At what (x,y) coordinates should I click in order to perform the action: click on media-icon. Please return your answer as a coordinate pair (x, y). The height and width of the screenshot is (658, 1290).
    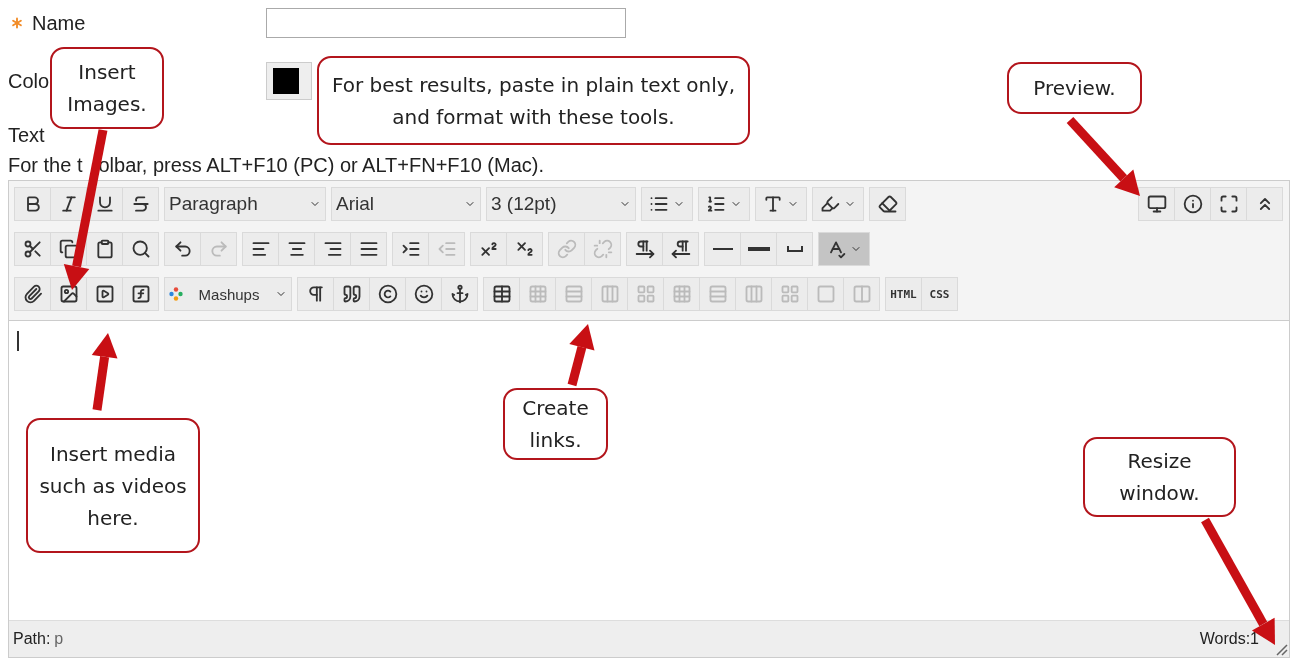
    Looking at the image, I should click on (104, 294).